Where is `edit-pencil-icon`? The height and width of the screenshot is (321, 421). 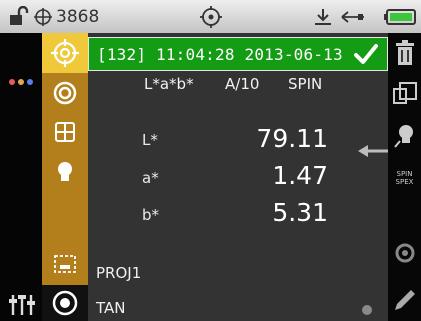
edit-pencil-icon is located at coordinates (404, 300).